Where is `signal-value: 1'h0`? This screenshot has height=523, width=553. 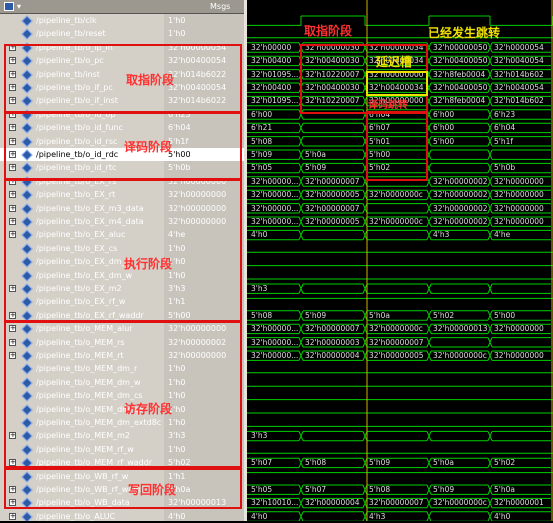 signal-value: 1'h0 is located at coordinates (177, 409).